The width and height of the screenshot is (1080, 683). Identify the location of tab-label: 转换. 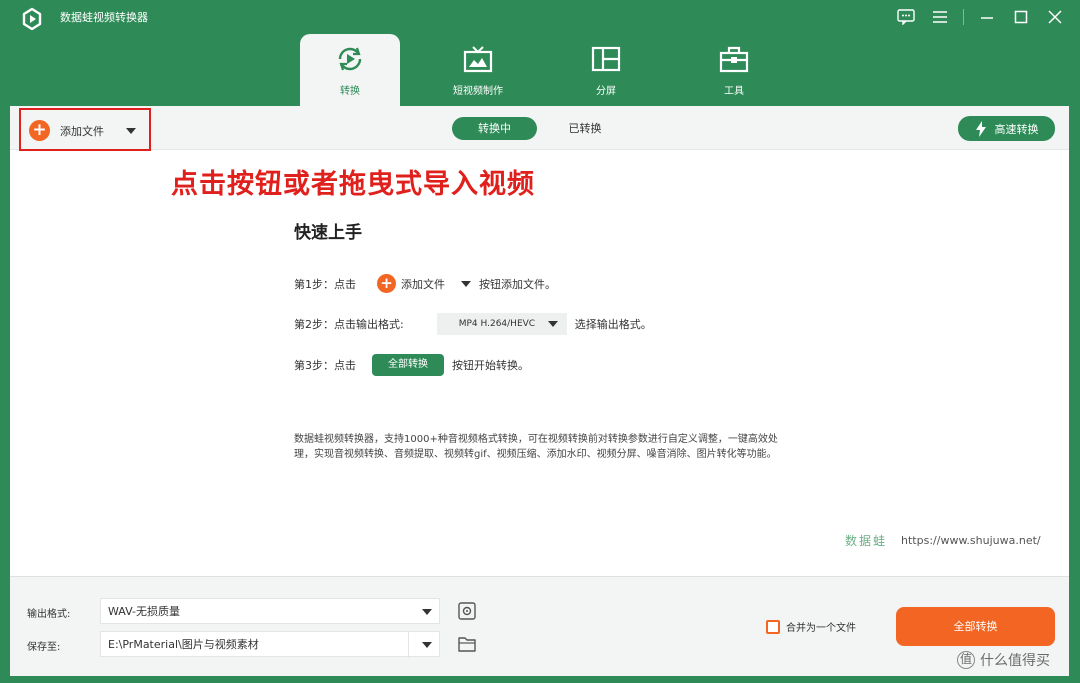
(350, 91).